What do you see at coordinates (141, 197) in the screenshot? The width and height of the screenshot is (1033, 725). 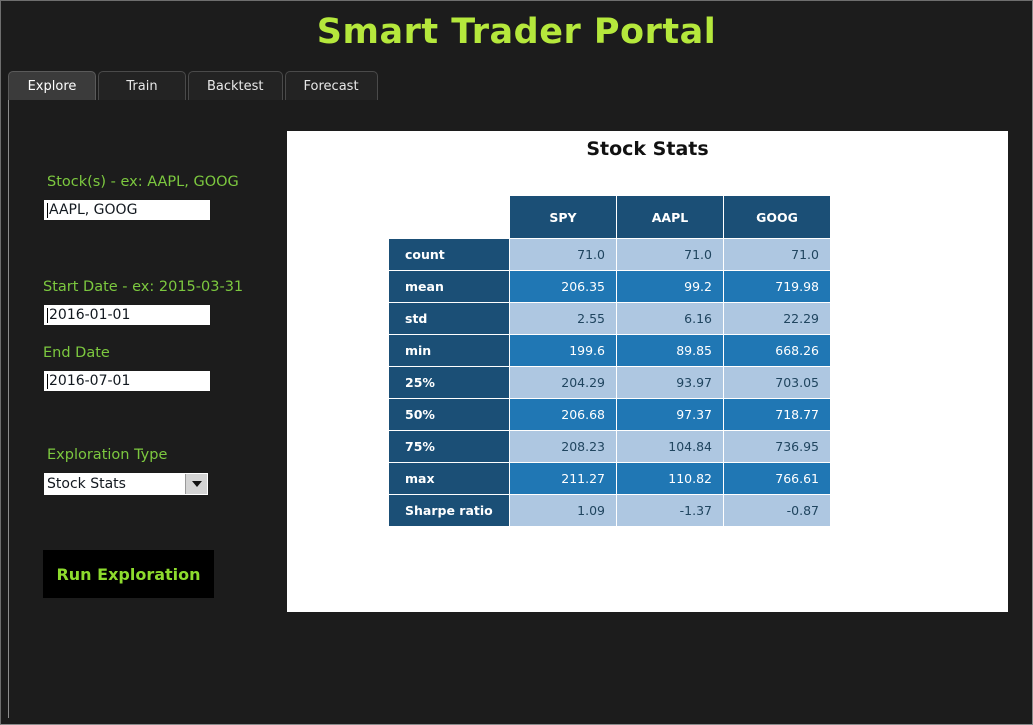 I see `stocks-field-group: Stock(s) - ex: AAPL, GOOG AAPL, GOOG` at bounding box center [141, 197].